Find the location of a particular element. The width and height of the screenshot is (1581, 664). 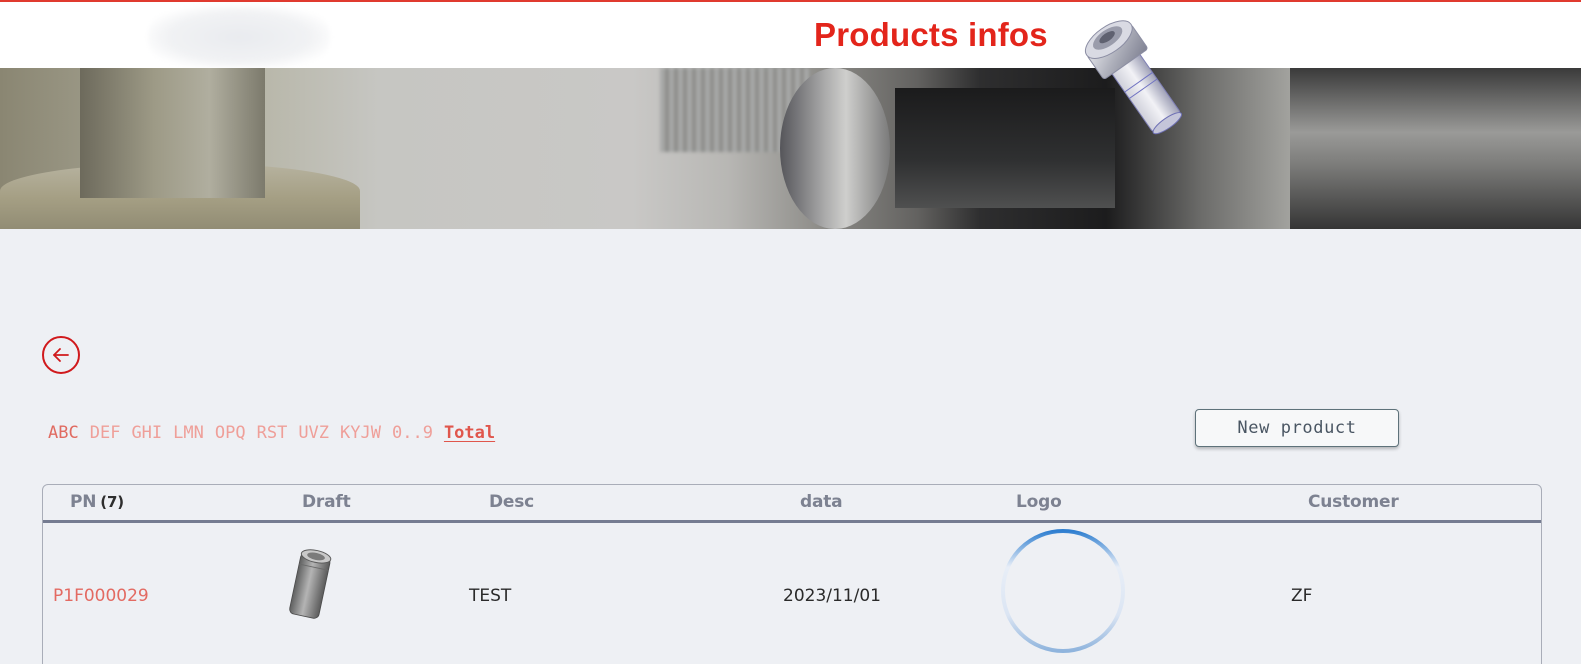

back-button is located at coordinates (61, 355).